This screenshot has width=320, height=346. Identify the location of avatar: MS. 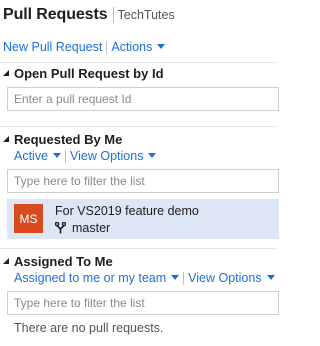
(28, 218).